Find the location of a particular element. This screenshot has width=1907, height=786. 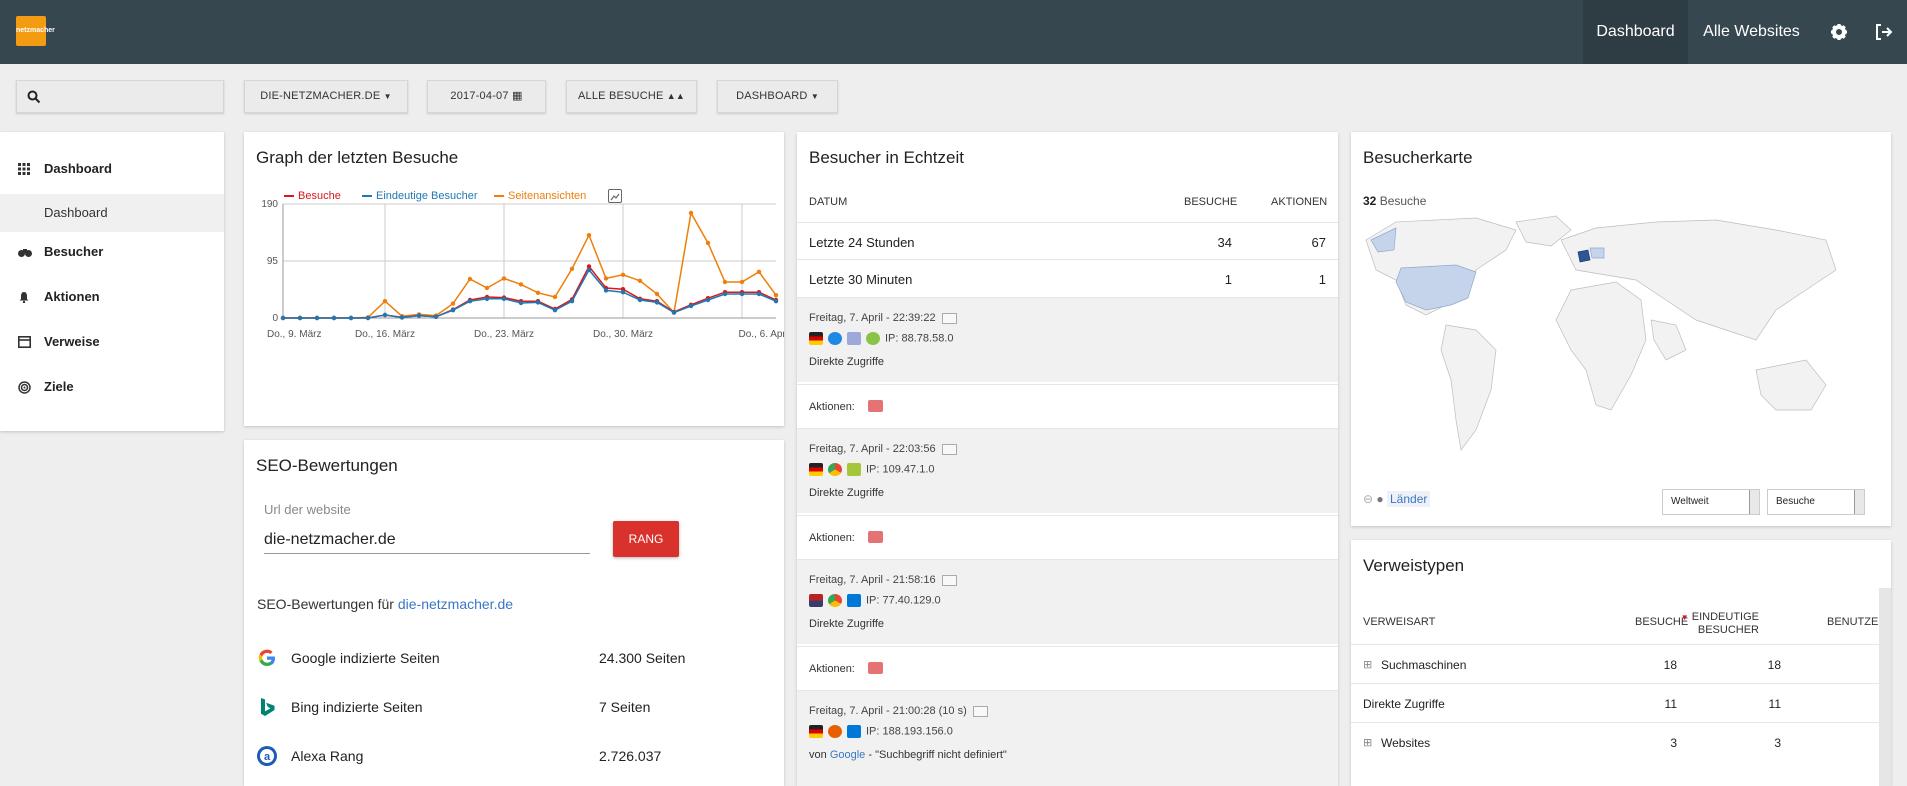

zoom-out-icon: ⊖ is located at coordinates (1368, 499).